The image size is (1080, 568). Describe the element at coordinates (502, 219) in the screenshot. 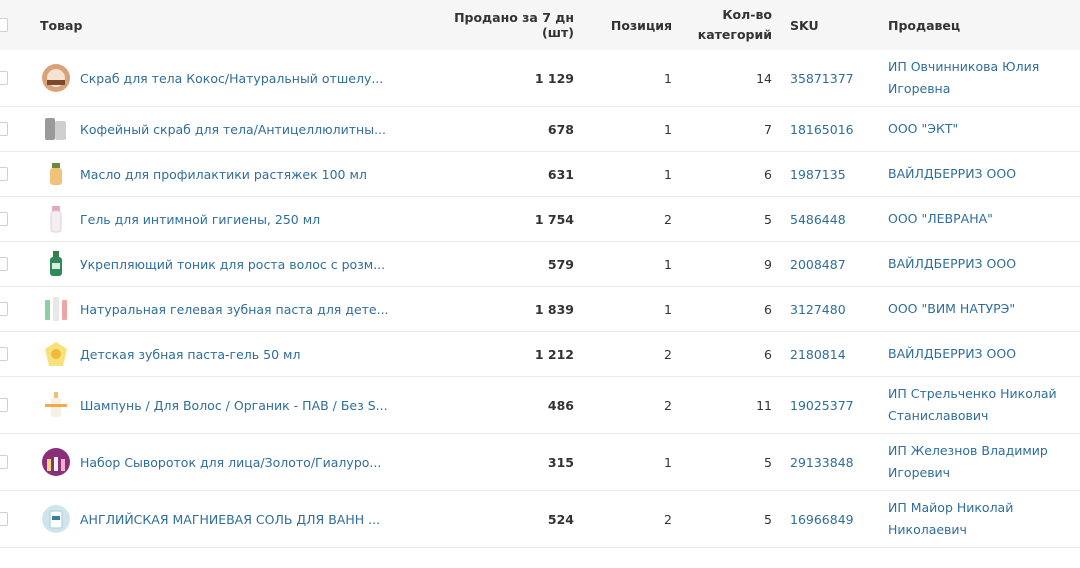

I see `sold-count: 1 754` at that location.